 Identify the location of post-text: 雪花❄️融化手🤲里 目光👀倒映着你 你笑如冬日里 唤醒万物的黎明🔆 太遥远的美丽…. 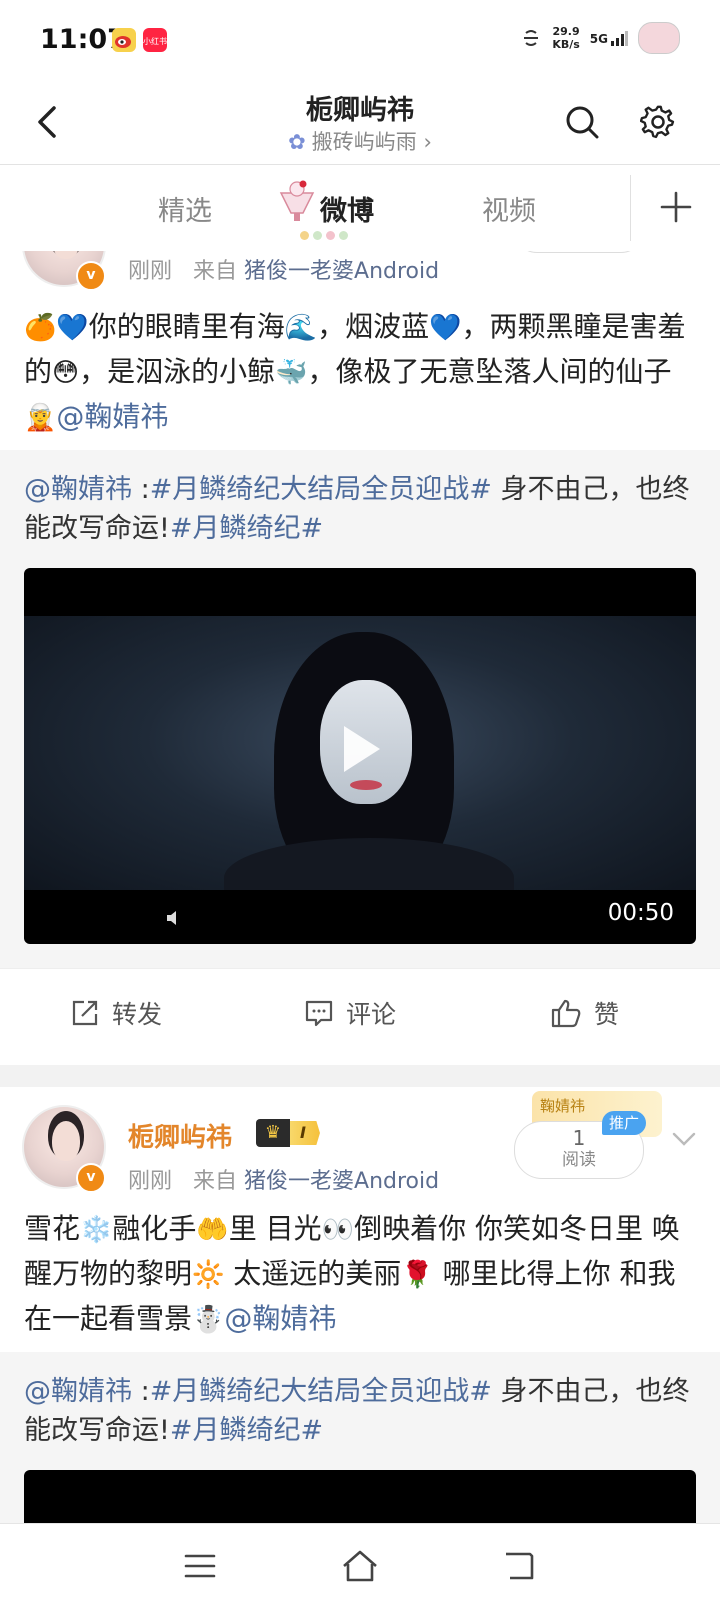
(360, 1275).